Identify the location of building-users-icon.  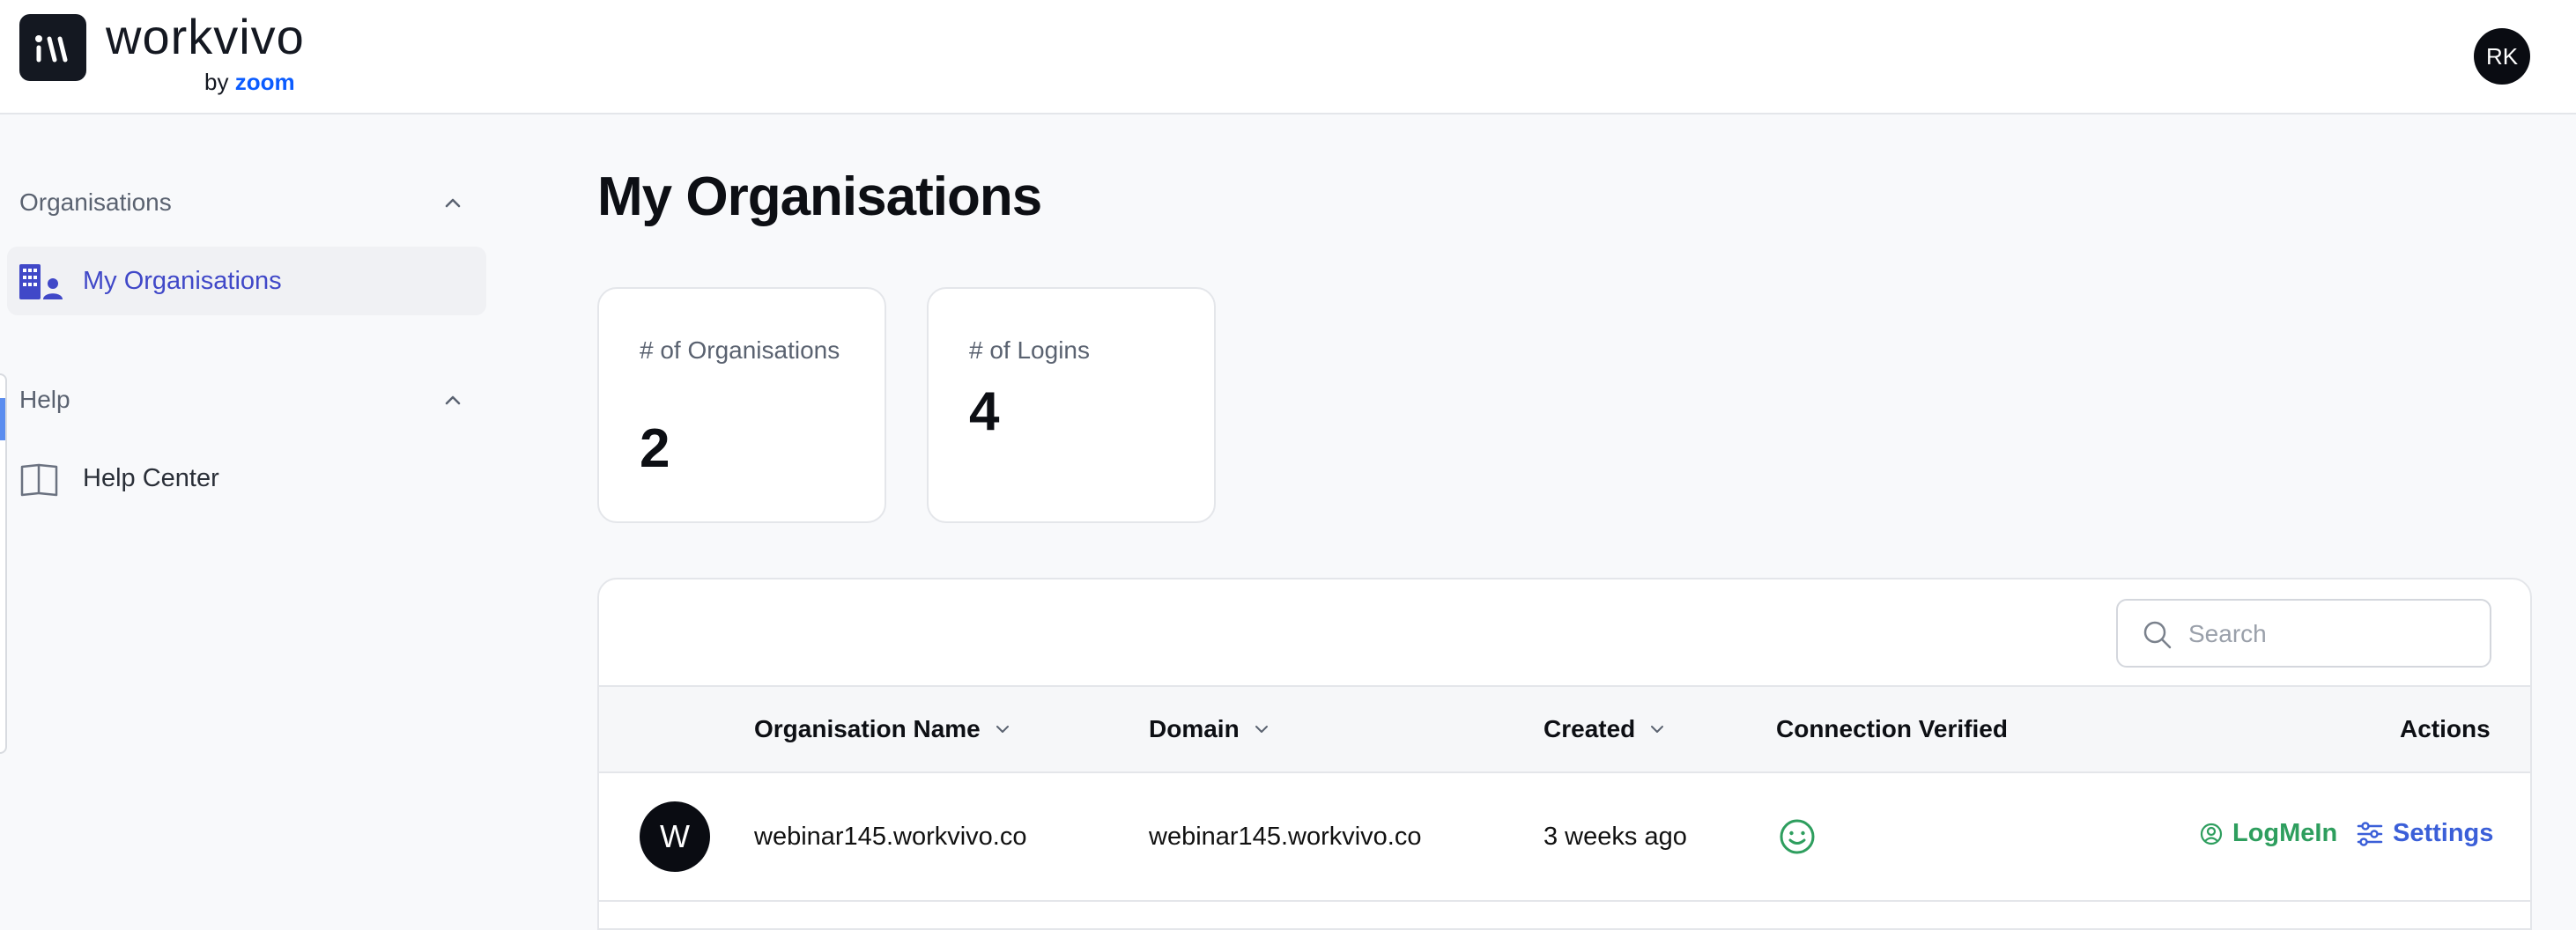
(41, 281).